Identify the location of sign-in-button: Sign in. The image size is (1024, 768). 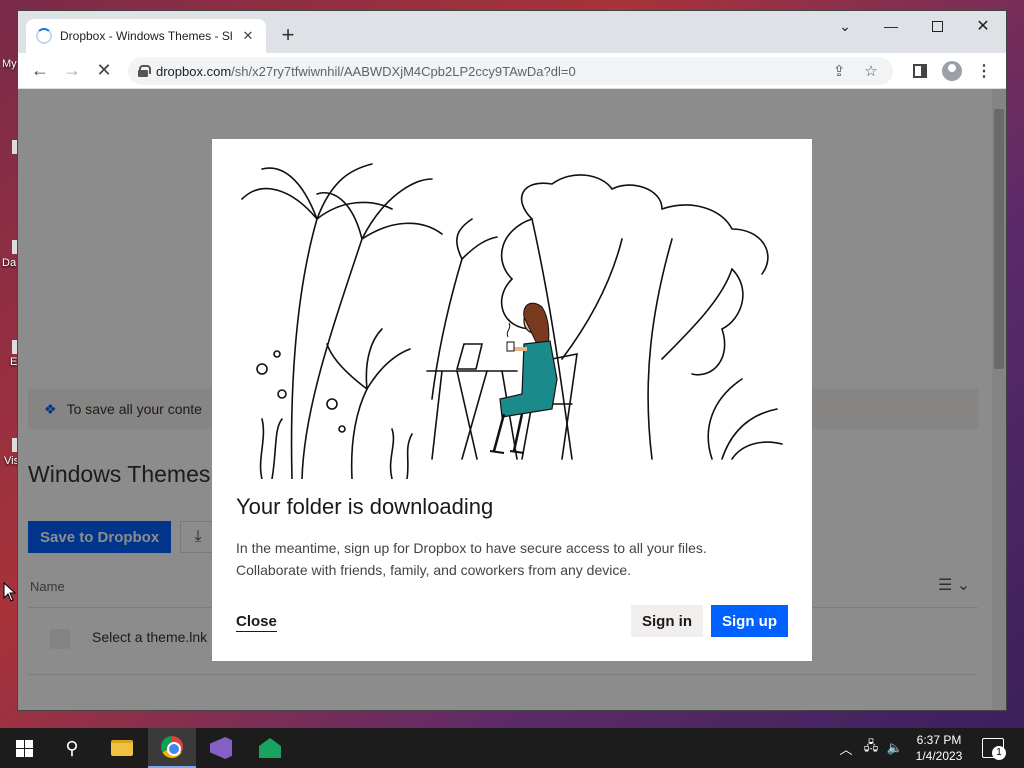
(667, 621).